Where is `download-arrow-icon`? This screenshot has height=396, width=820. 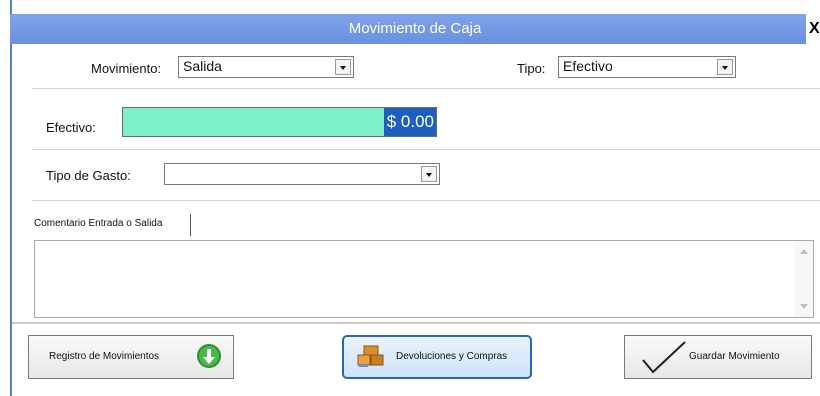
download-arrow-icon is located at coordinates (209, 356).